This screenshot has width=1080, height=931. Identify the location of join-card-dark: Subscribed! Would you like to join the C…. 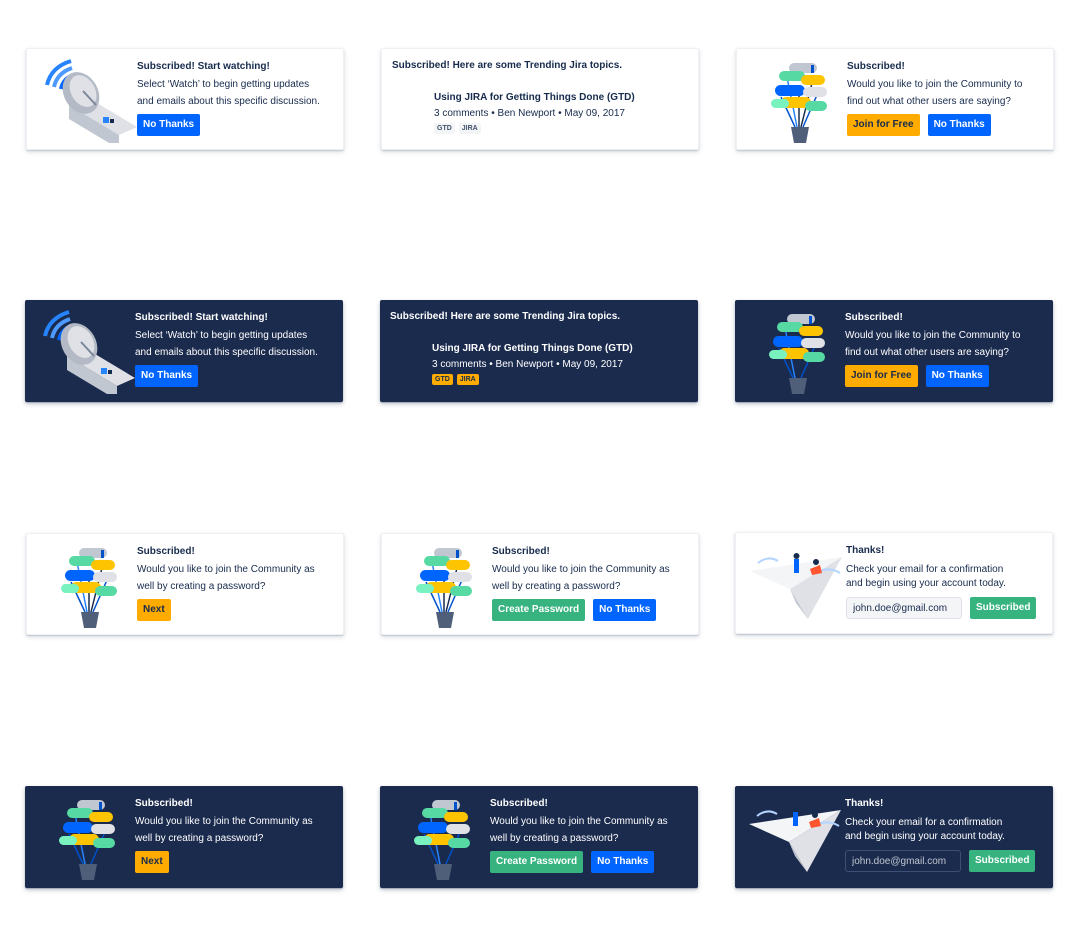
(894, 351).